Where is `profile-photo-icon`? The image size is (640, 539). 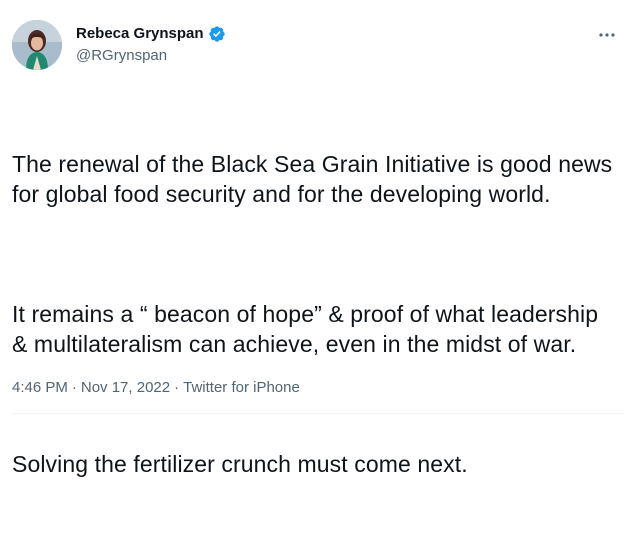 profile-photo-icon is located at coordinates (37, 45).